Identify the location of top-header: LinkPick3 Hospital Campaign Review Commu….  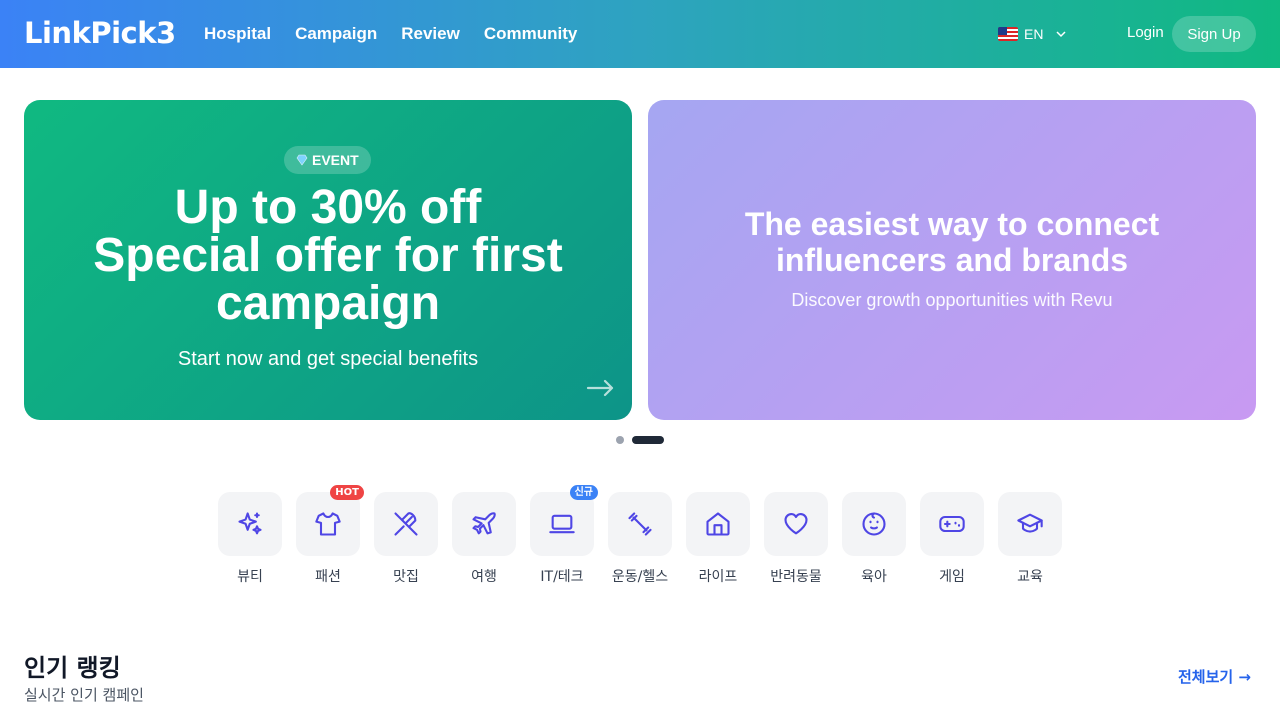
(640, 34).